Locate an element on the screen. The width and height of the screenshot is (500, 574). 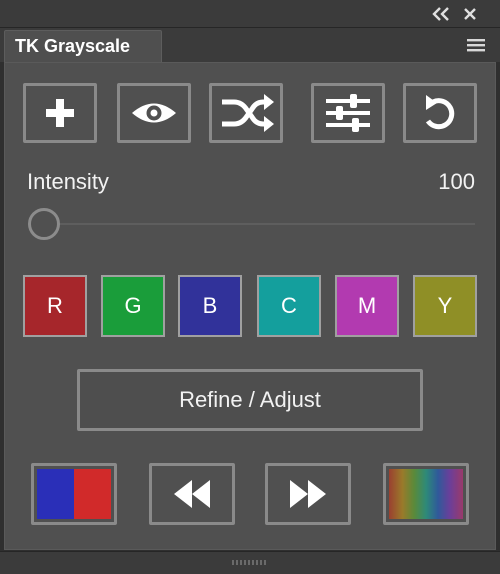
next-preset-button is located at coordinates (308, 494).